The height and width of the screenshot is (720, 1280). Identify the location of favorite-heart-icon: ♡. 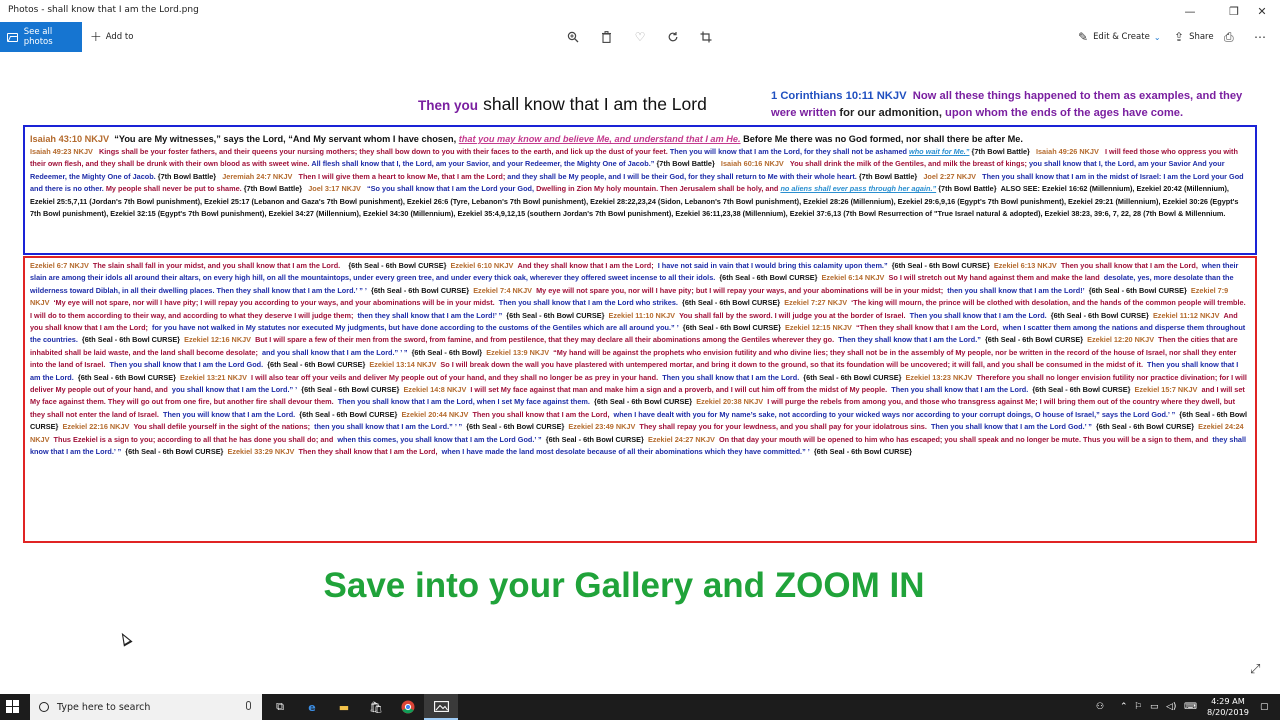
(640, 37).